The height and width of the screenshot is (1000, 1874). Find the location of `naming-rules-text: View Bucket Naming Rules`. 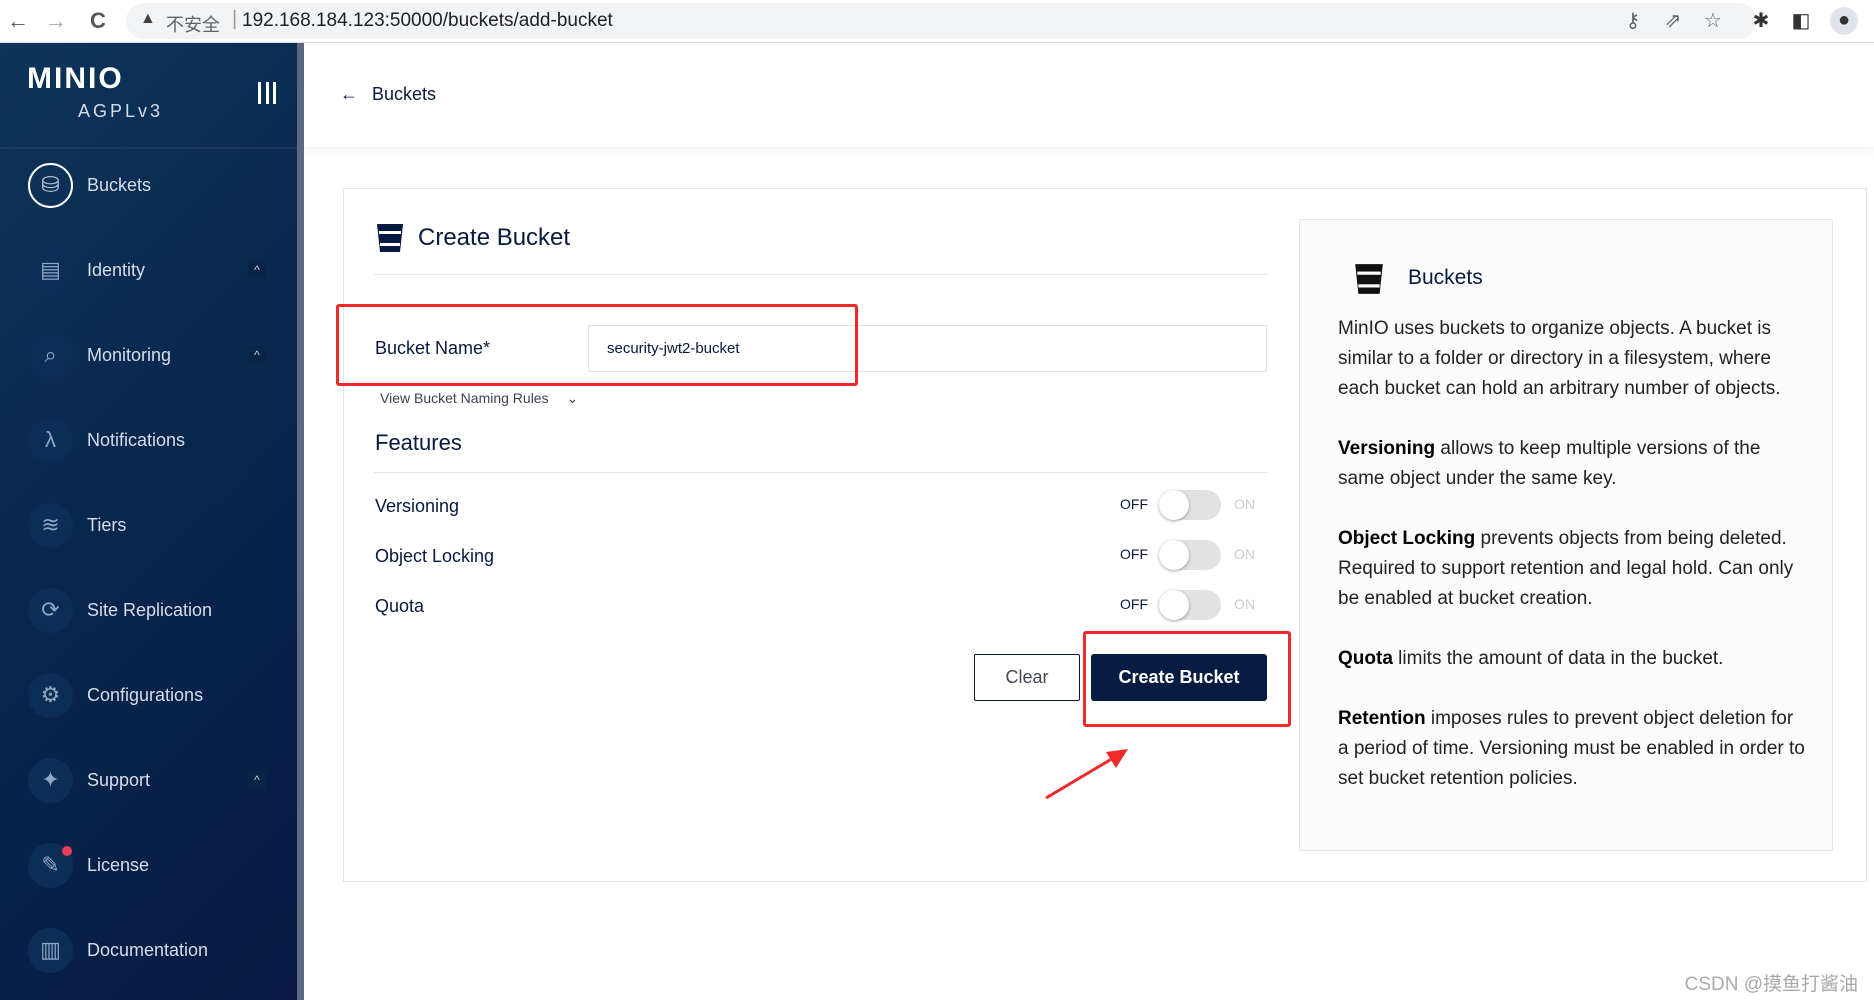

naming-rules-text: View Bucket Naming Rules is located at coordinates (464, 398).